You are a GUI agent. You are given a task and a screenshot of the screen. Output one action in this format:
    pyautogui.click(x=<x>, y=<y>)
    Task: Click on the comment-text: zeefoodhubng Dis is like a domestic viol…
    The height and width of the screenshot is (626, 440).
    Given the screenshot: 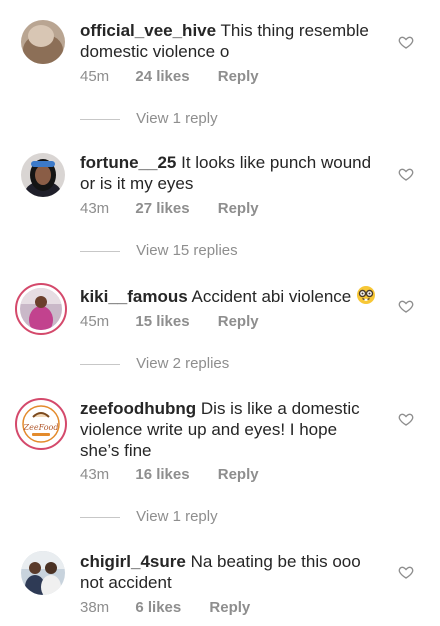 What is the action you would take?
    pyautogui.click(x=230, y=429)
    